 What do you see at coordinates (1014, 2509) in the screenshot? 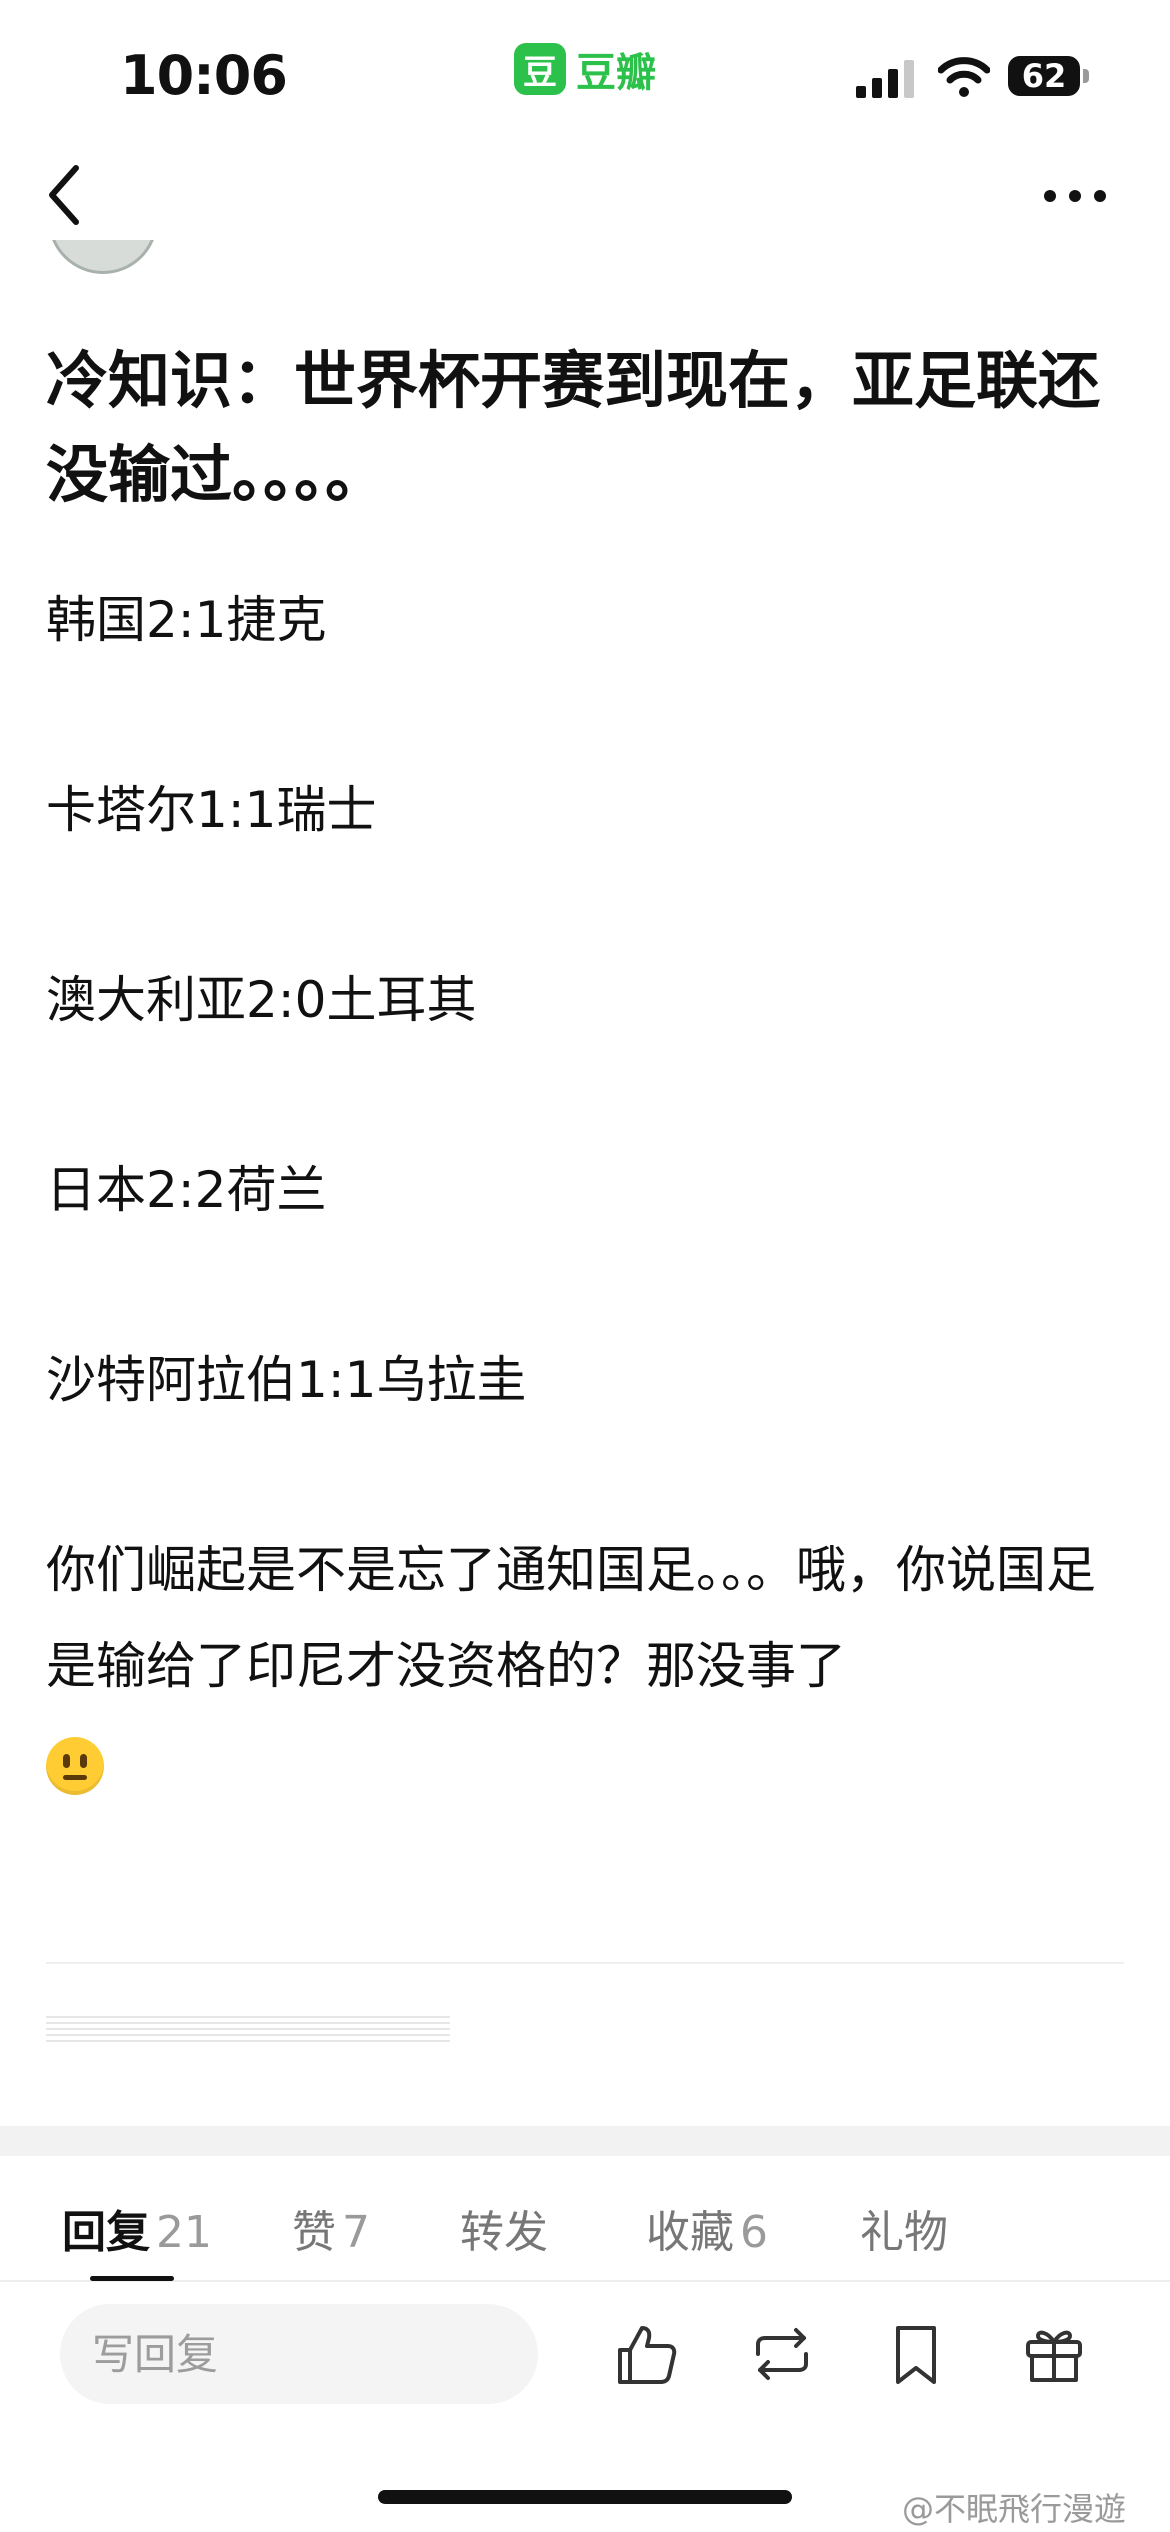
I see `weibo-watermark: @不眠飛行漫遊` at bounding box center [1014, 2509].